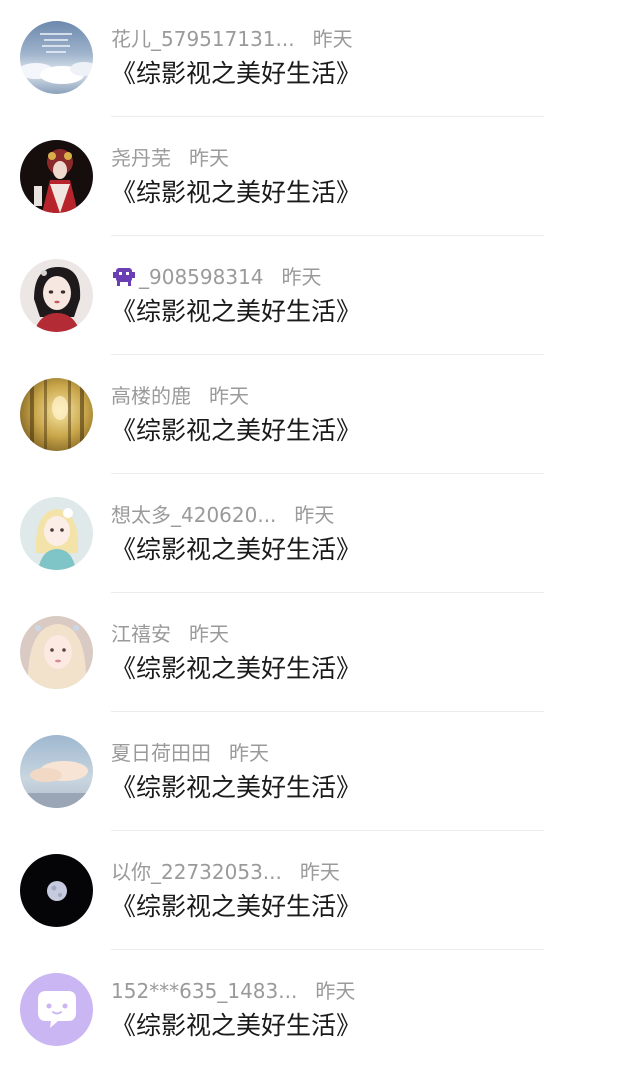  What do you see at coordinates (201, 277) in the screenshot?
I see `sender-name: _908598314` at bounding box center [201, 277].